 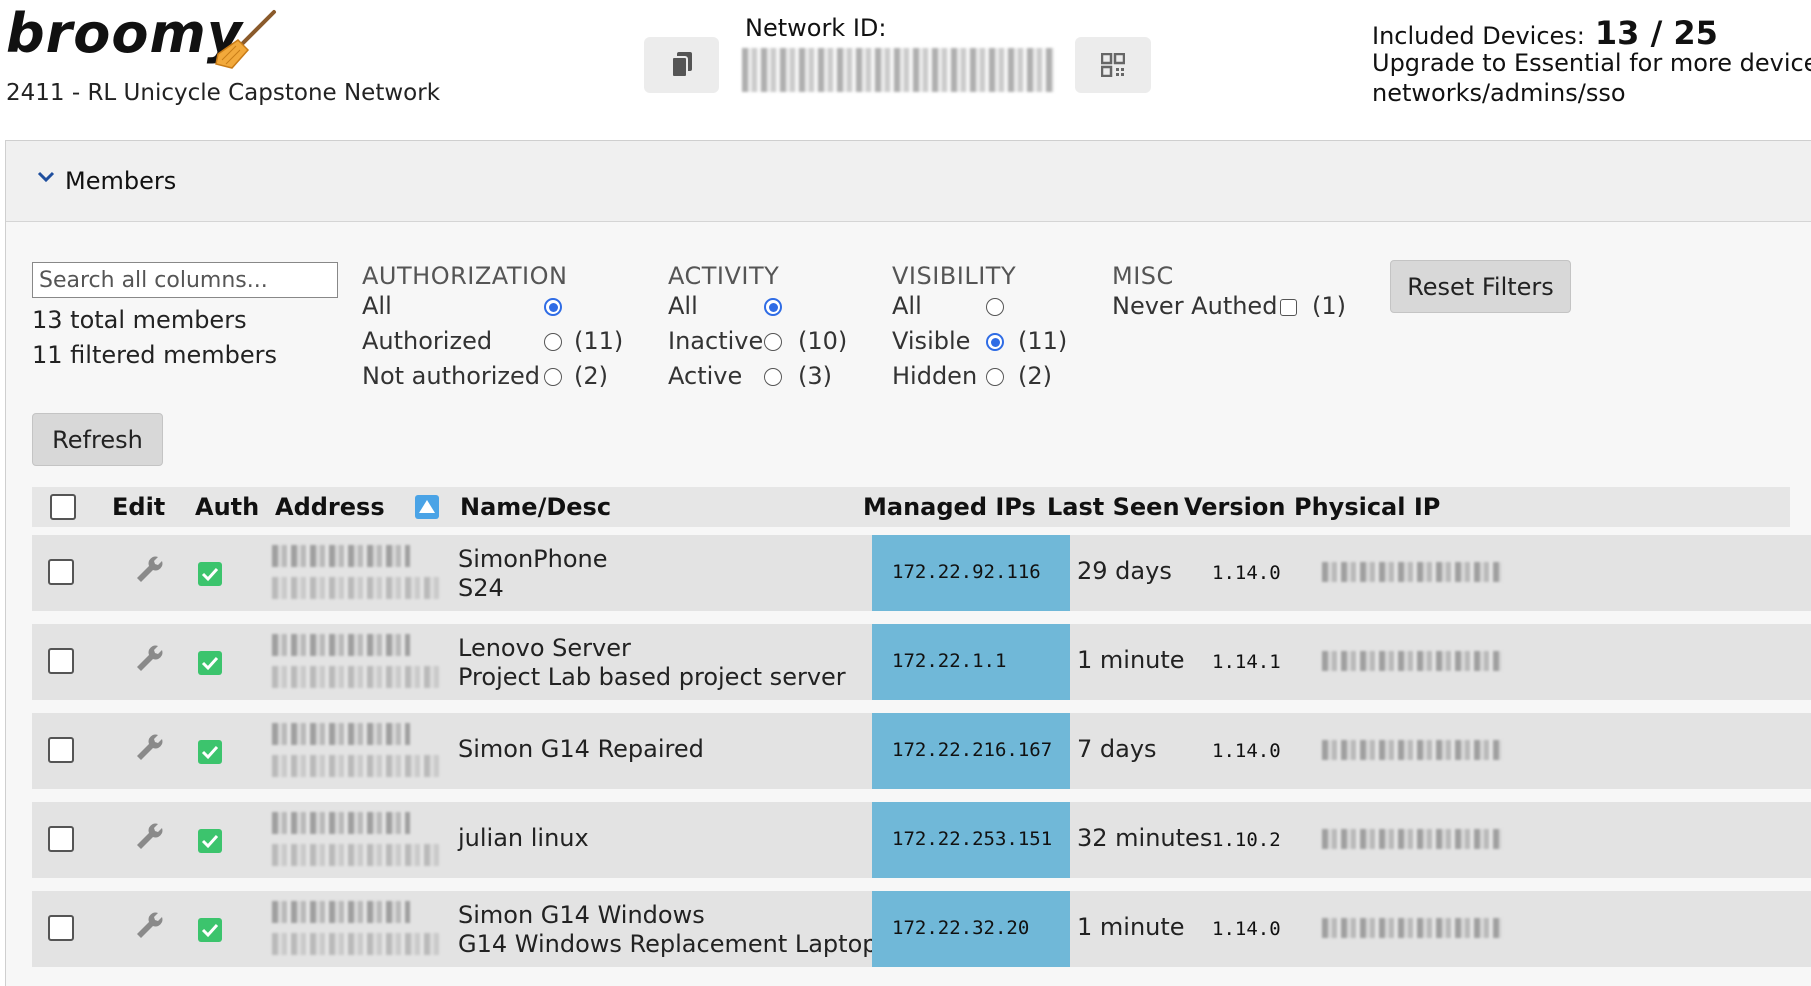 I want to click on visibility-option-hidden: Hidden (2), so click(x=972, y=379).